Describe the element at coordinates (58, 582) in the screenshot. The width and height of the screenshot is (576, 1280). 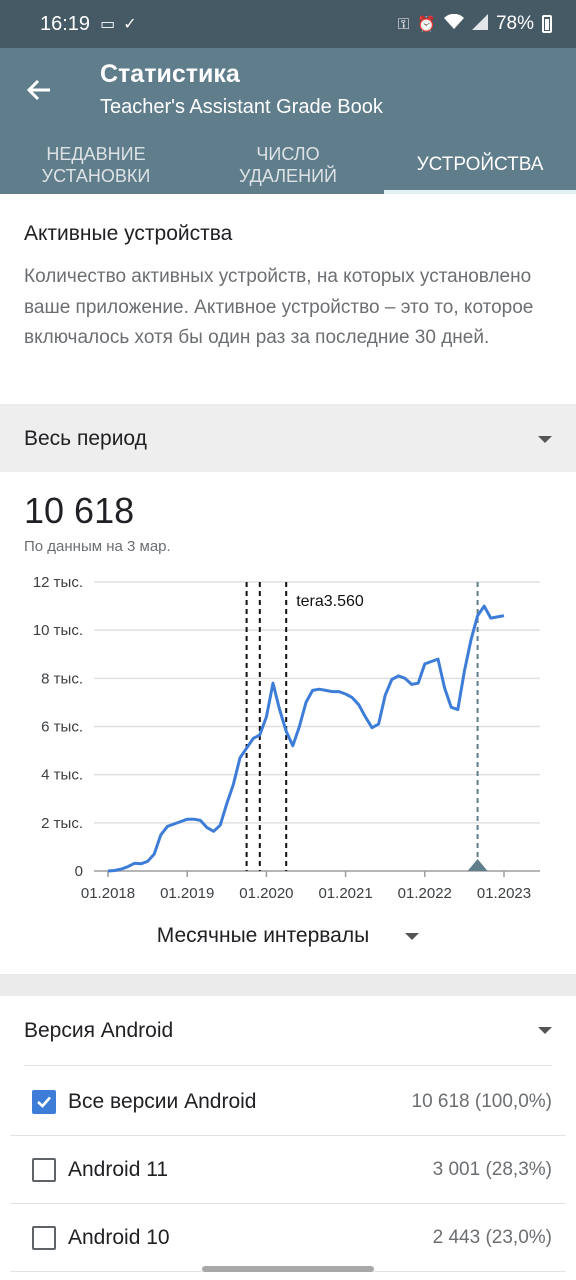
I see `y-tick-label: 12 тыс.` at that location.